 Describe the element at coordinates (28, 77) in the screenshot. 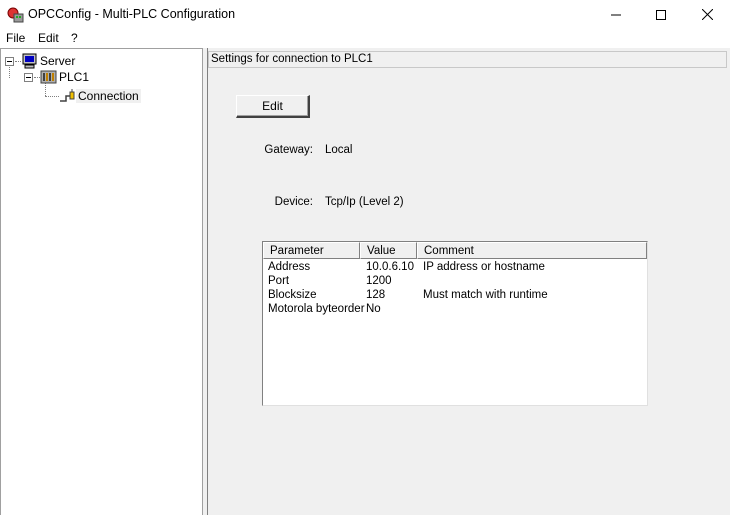

I see `plc-collapse-toggle` at that location.